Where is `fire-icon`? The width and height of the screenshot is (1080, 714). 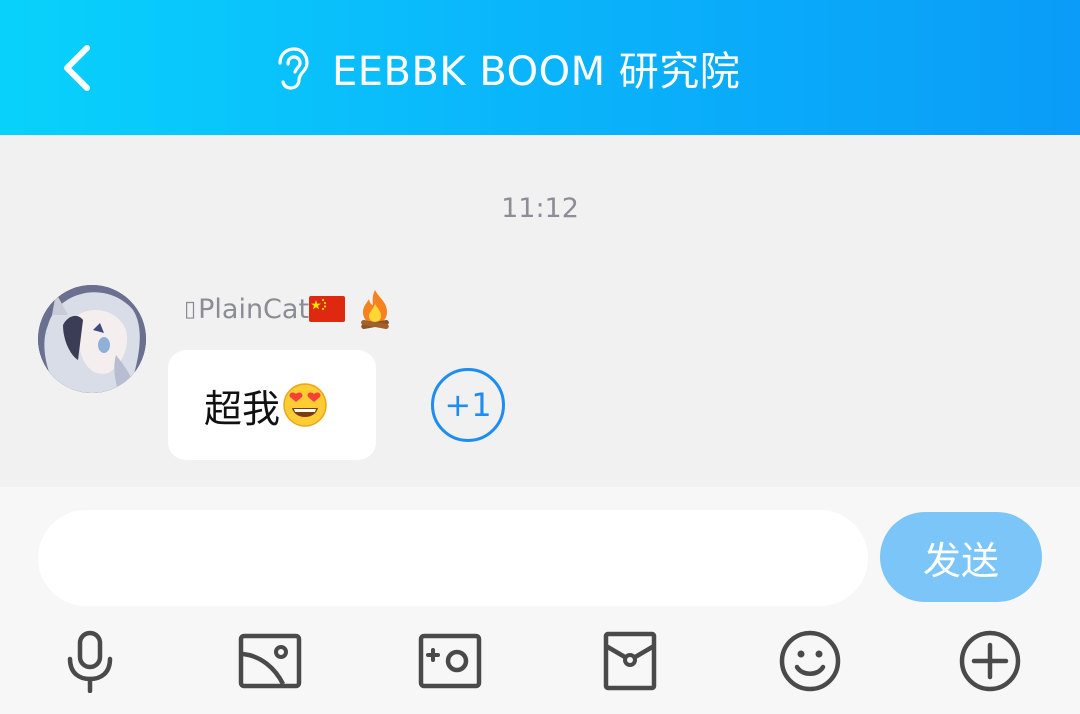 fire-icon is located at coordinates (375, 309).